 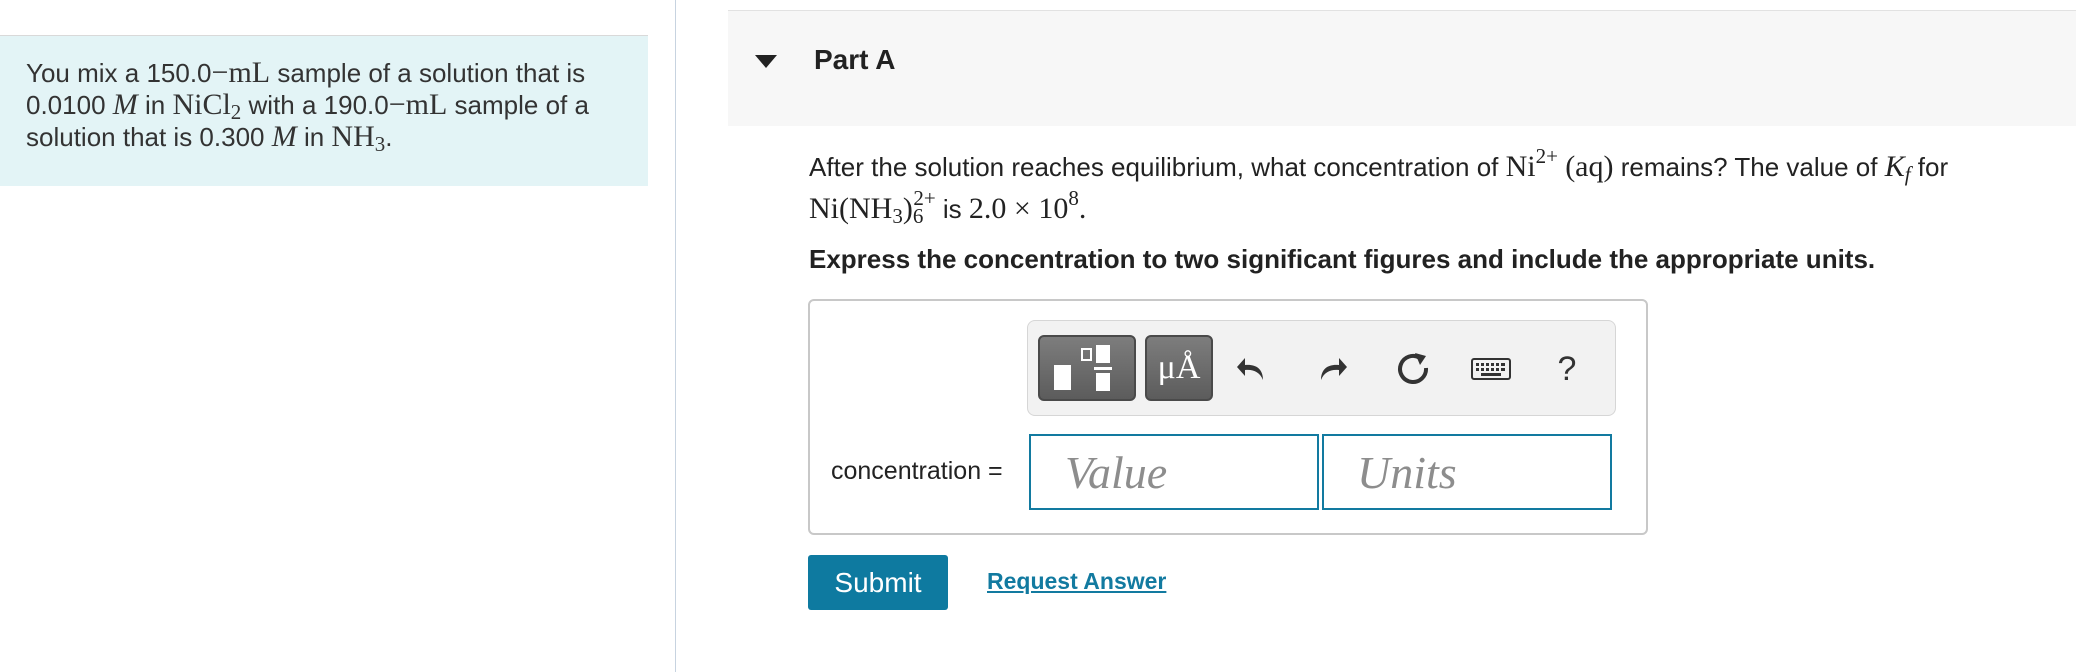 What do you see at coordinates (428, 73) in the screenshot?
I see `problem-text: sample of a solution that is` at bounding box center [428, 73].